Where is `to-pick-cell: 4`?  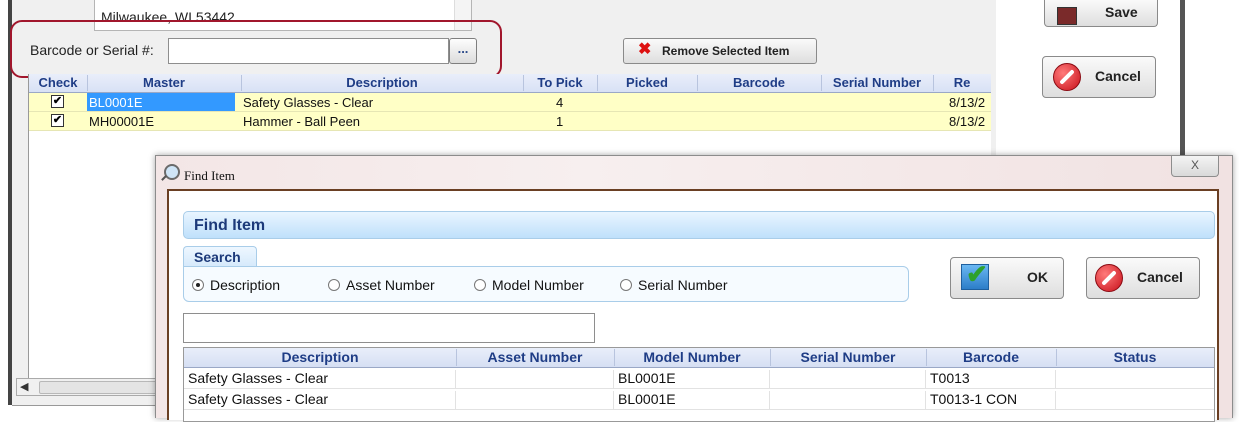 to-pick-cell: 4 is located at coordinates (560, 102).